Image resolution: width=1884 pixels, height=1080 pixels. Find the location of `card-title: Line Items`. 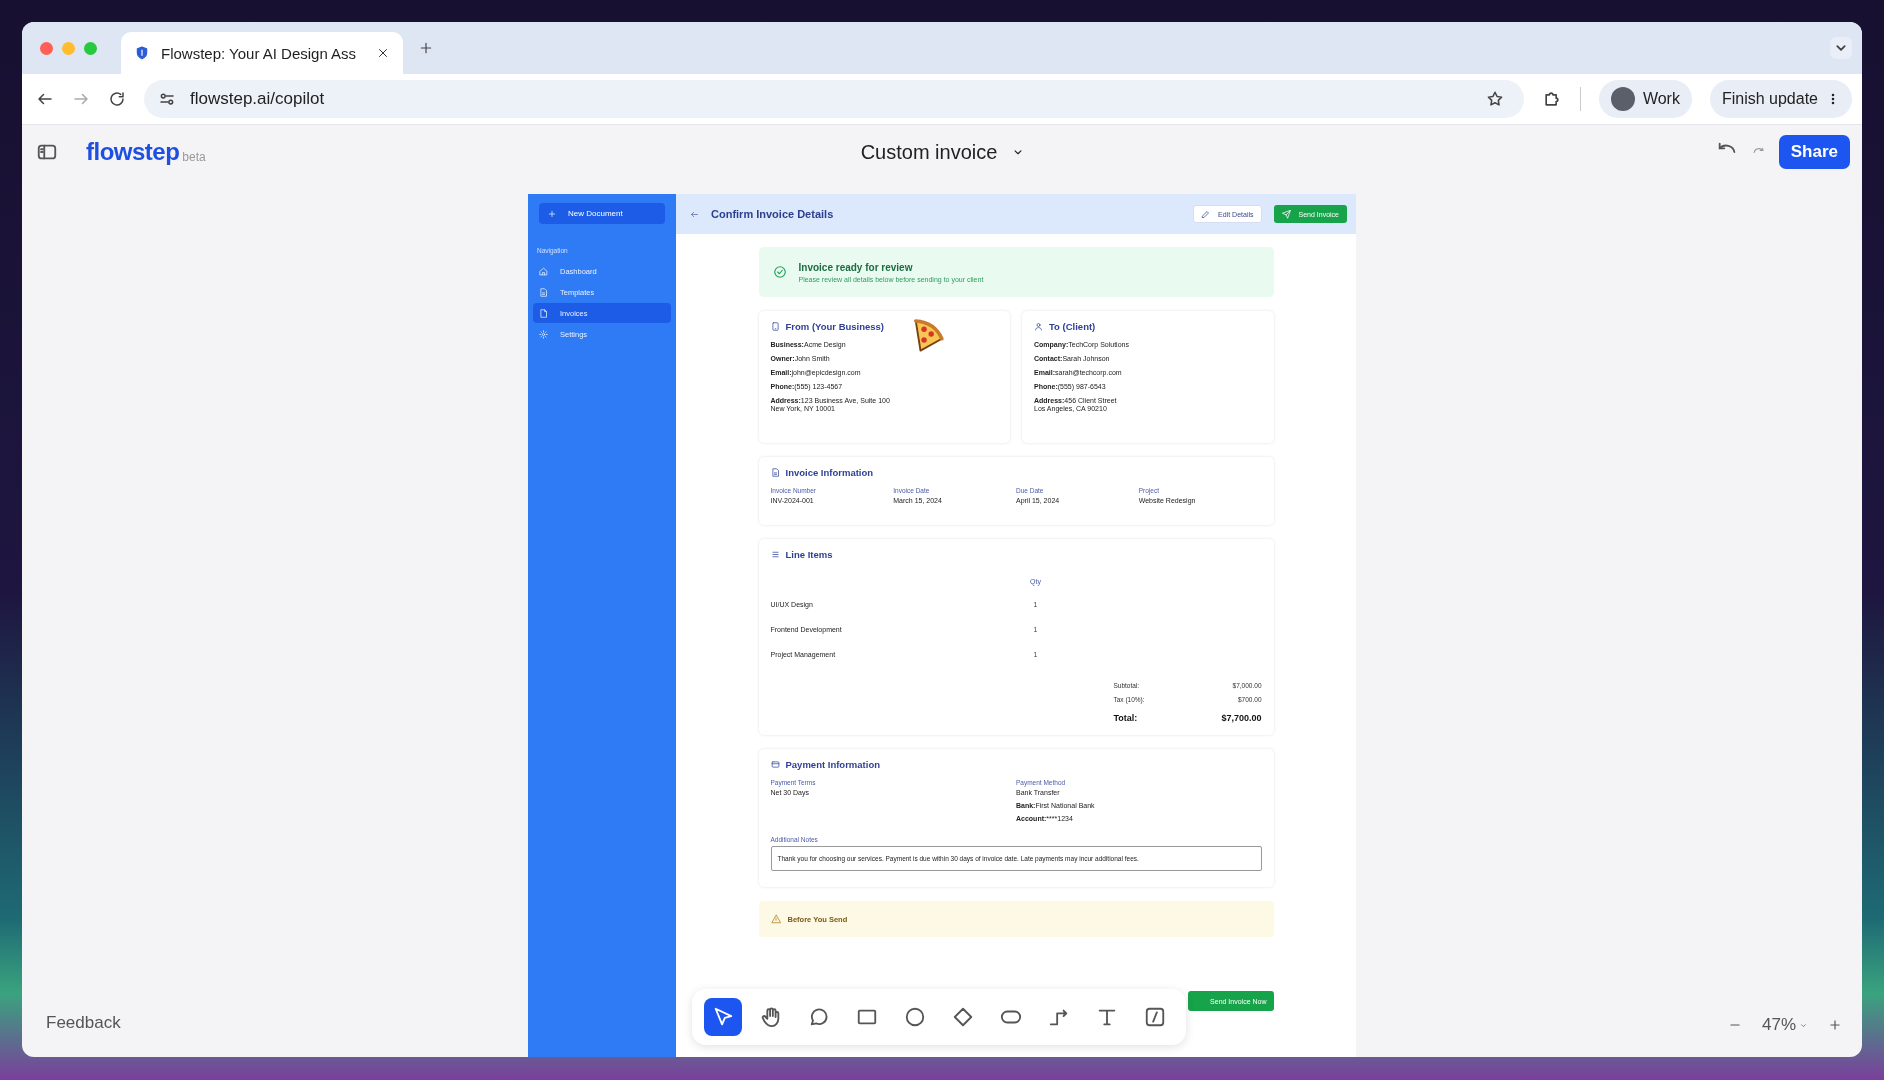

card-title: Line Items is located at coordinates (809, 554).